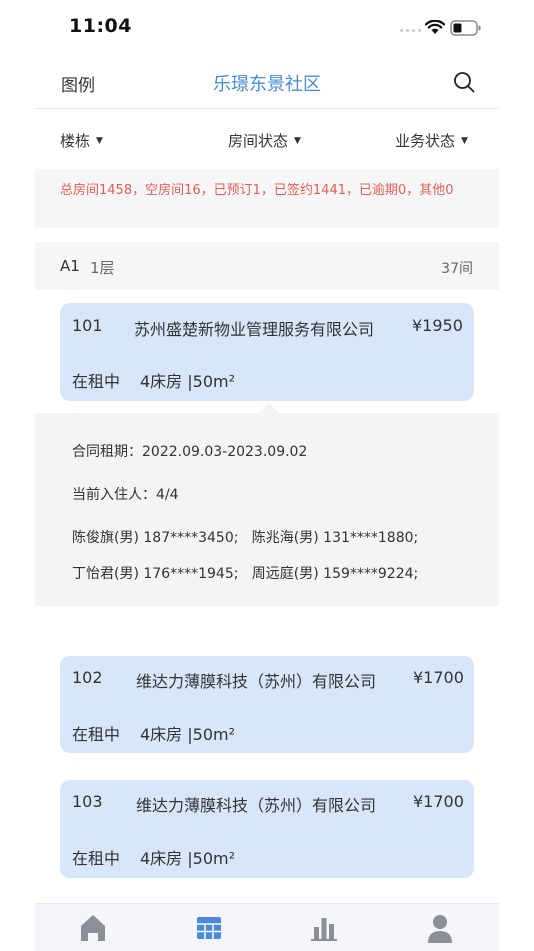  I want to click on person-icon, so click(440, 929).